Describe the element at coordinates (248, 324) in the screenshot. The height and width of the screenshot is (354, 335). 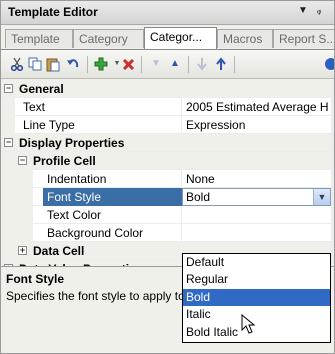
I see `mouse-cursor-icon` at that location.